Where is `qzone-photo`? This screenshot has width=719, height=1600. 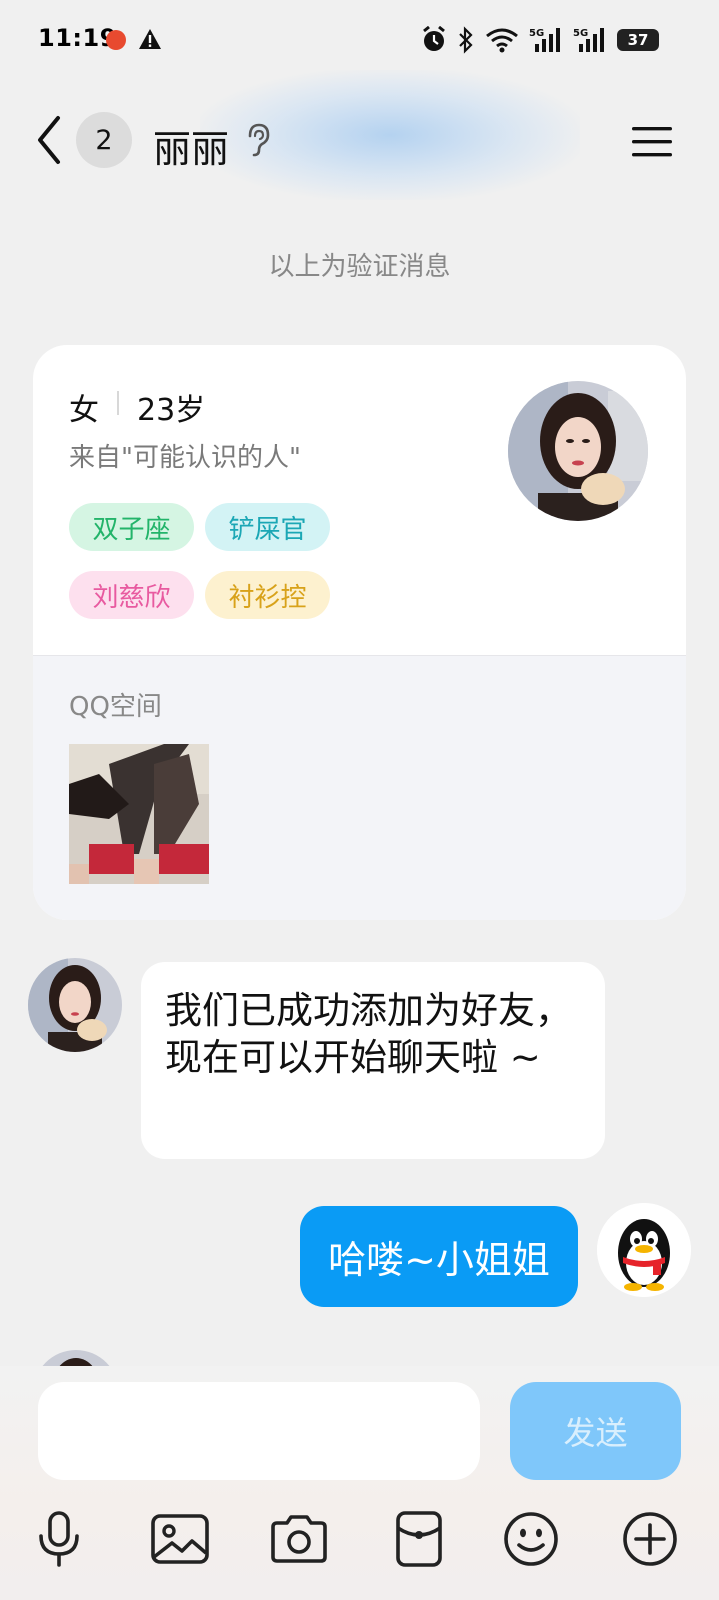 qzone-photo is located at coordinates (139, 814).